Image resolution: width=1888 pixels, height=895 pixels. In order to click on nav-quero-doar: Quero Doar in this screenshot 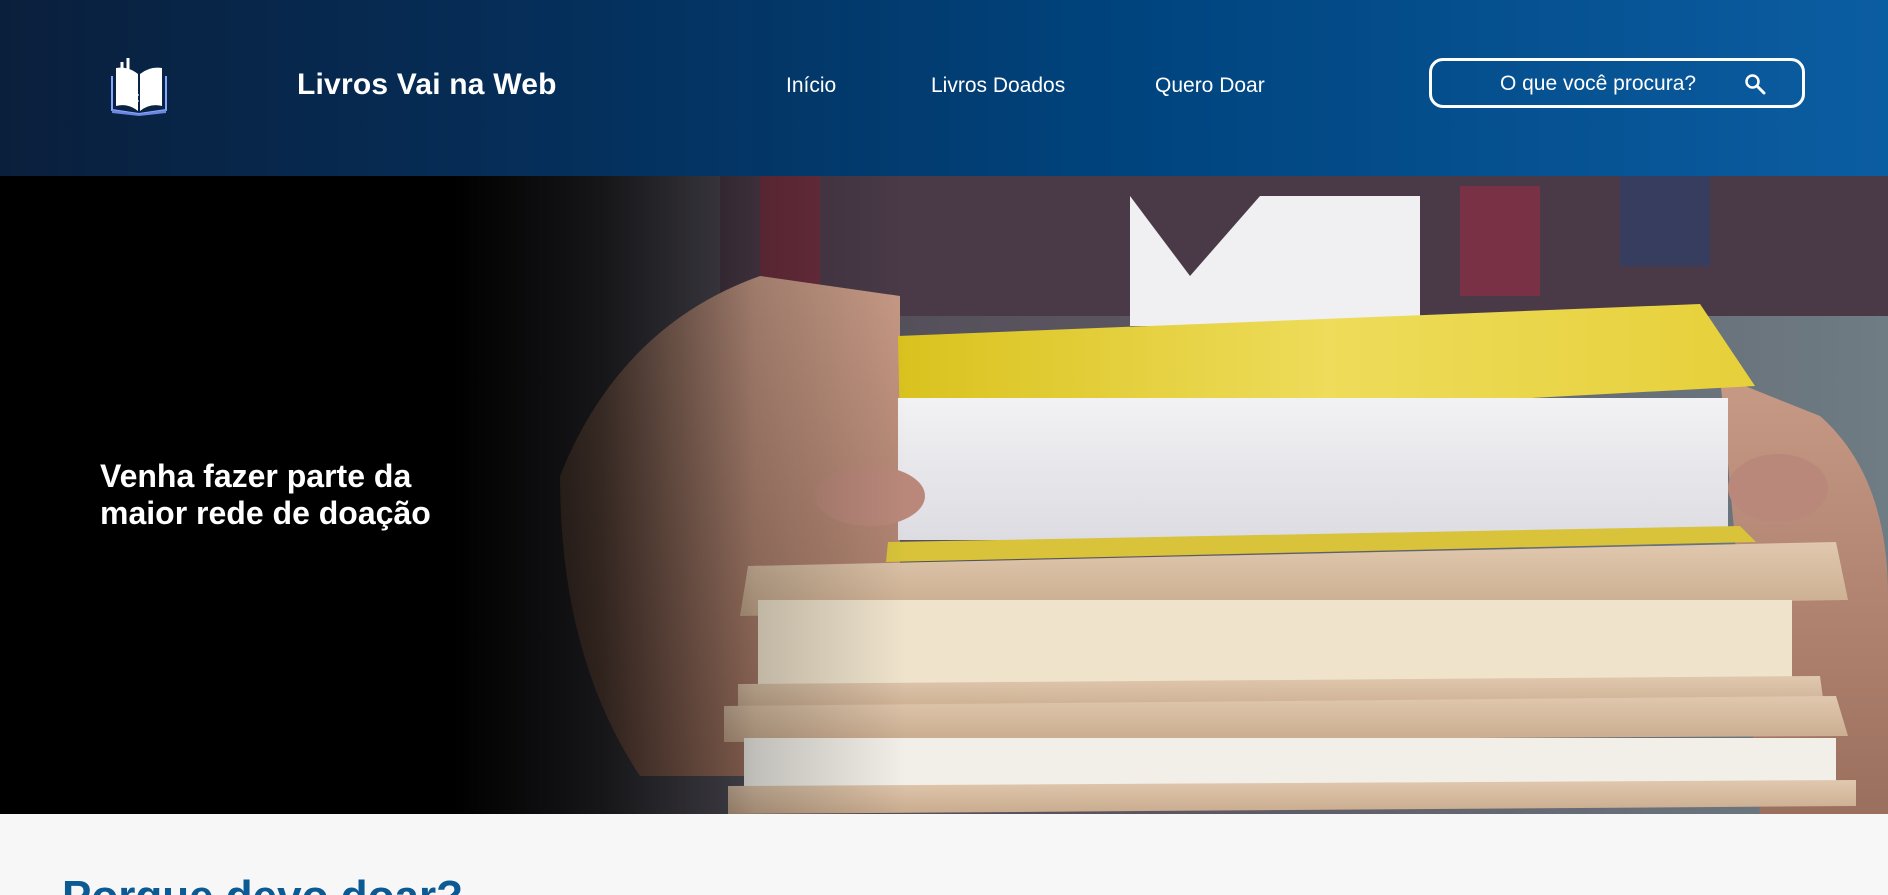, I will do `click(1210, 86)`.